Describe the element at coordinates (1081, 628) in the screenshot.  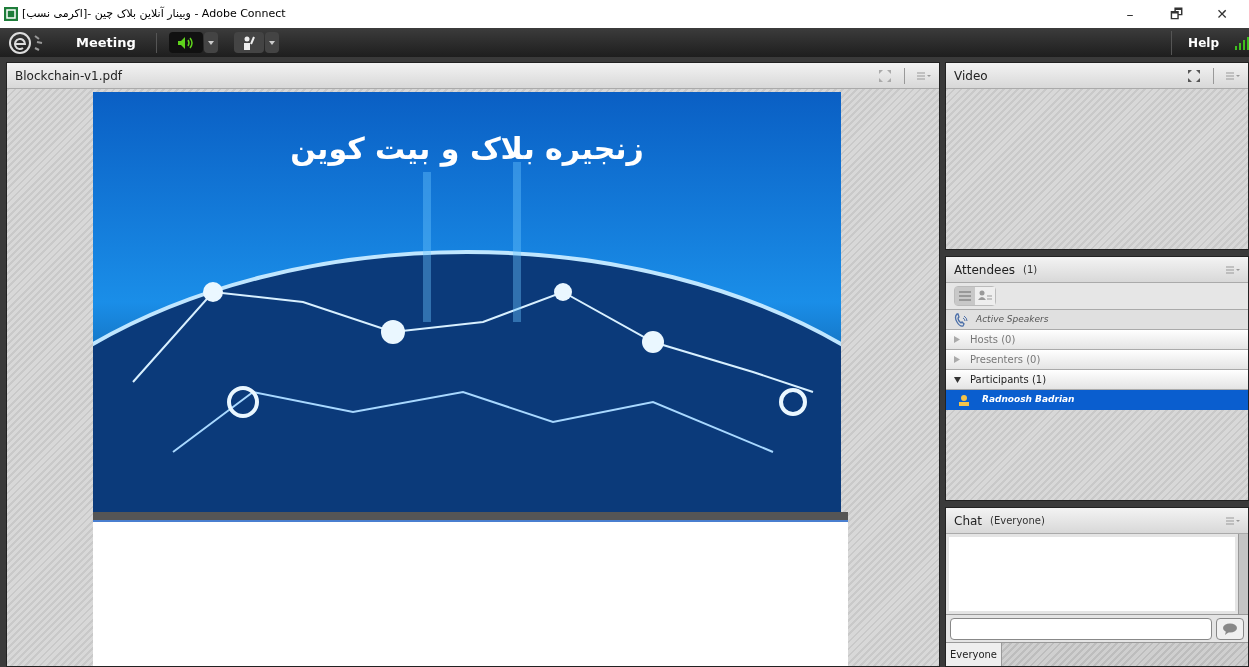
I see `chat-input-field` at that location.